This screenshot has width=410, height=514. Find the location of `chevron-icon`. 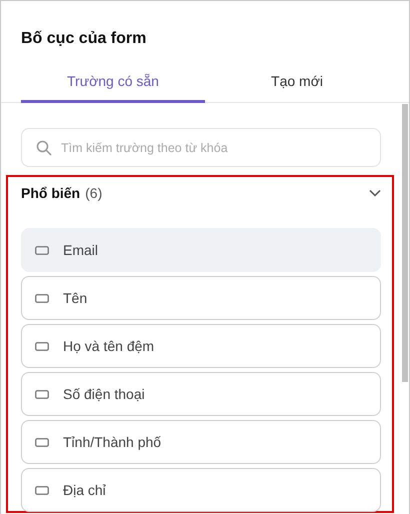

chevron-icon is located at coordinates (375, 193).